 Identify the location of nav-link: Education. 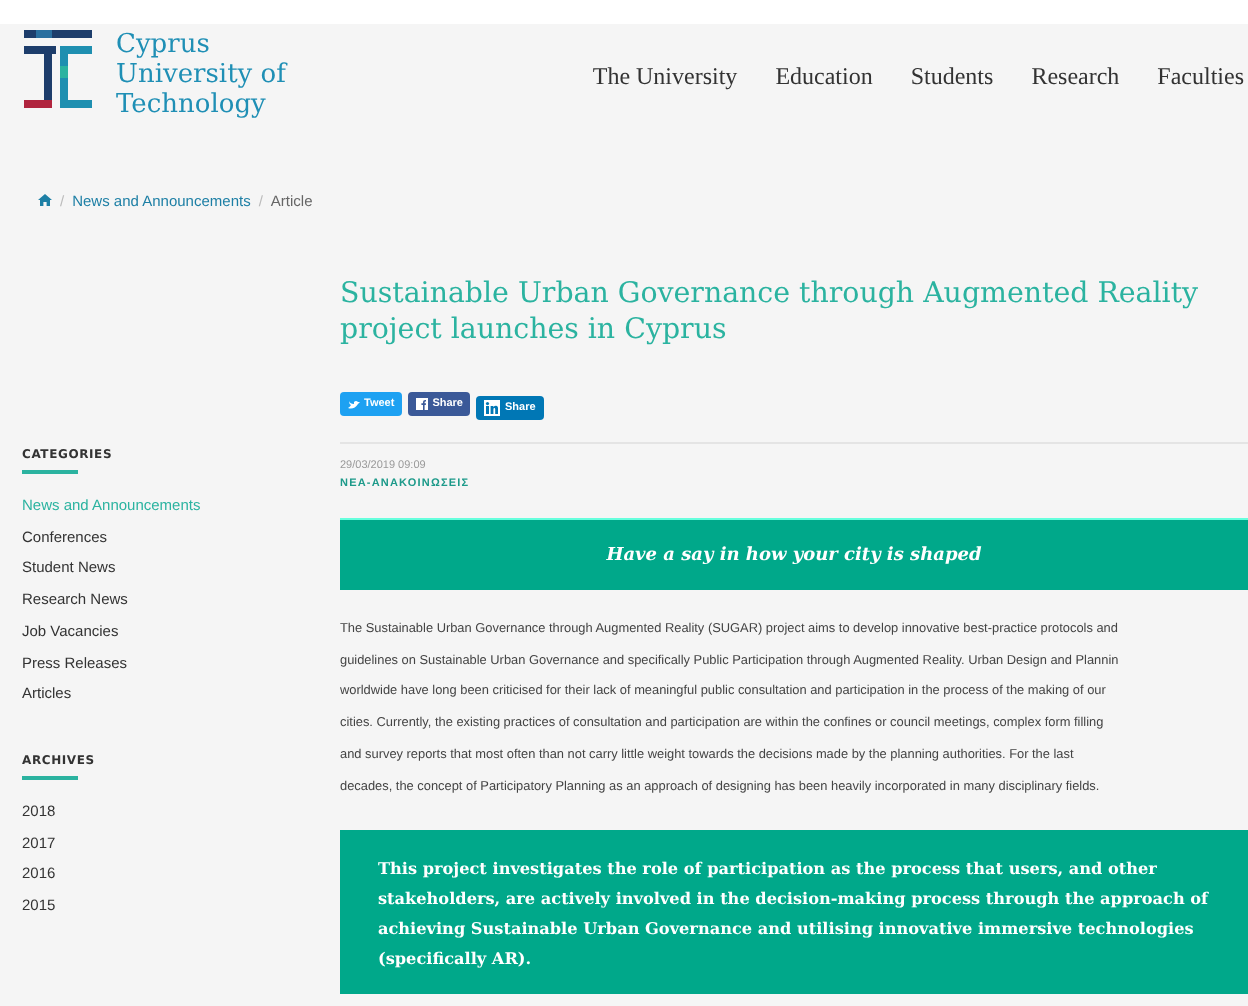
(824, 77).